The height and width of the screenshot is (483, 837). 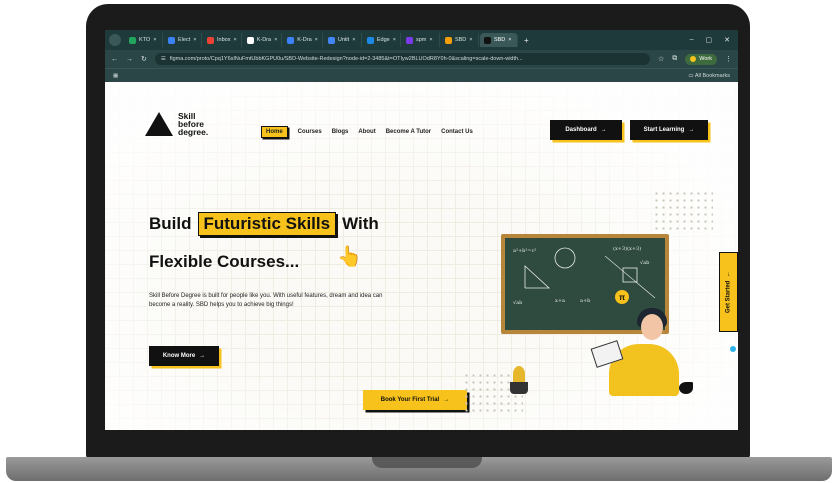 I want to click on browser-tab: Edge ×, so click(x=382, y=40).